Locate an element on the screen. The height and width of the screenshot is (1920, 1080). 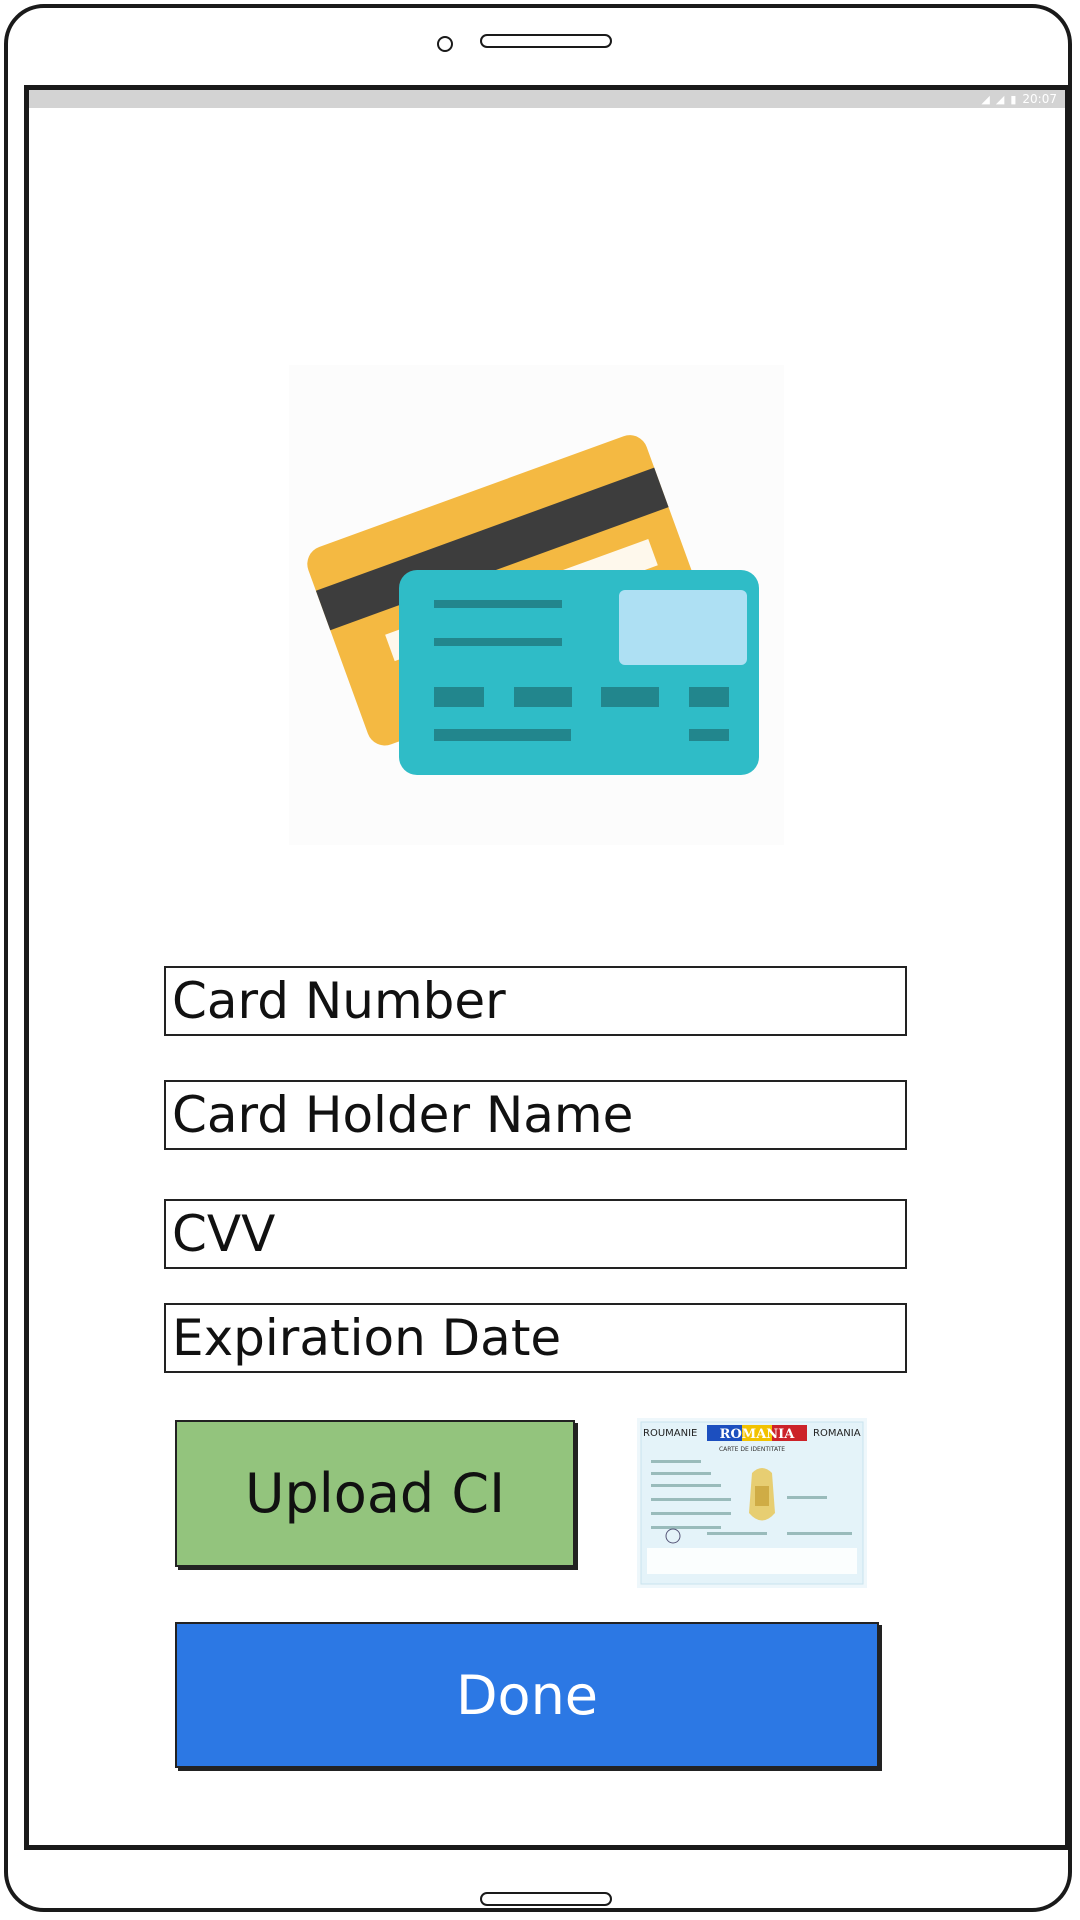
cvv-input: CVV is located at coordinates (535, 1234).